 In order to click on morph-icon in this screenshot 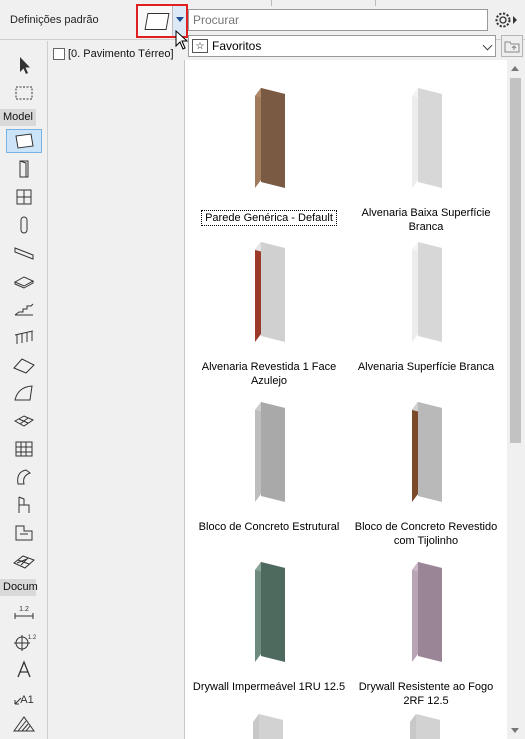, I will do `click(24, 477)`.